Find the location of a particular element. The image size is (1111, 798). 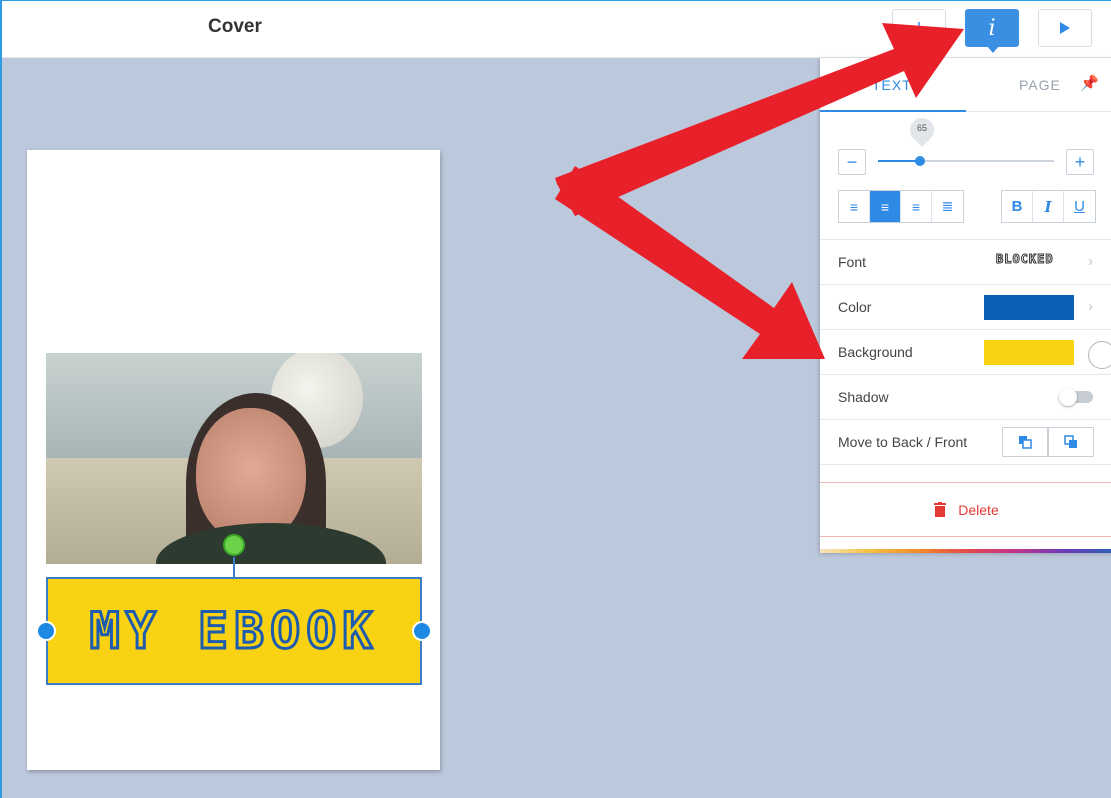

background-color-swatch is located at coordinates (1029, 352).